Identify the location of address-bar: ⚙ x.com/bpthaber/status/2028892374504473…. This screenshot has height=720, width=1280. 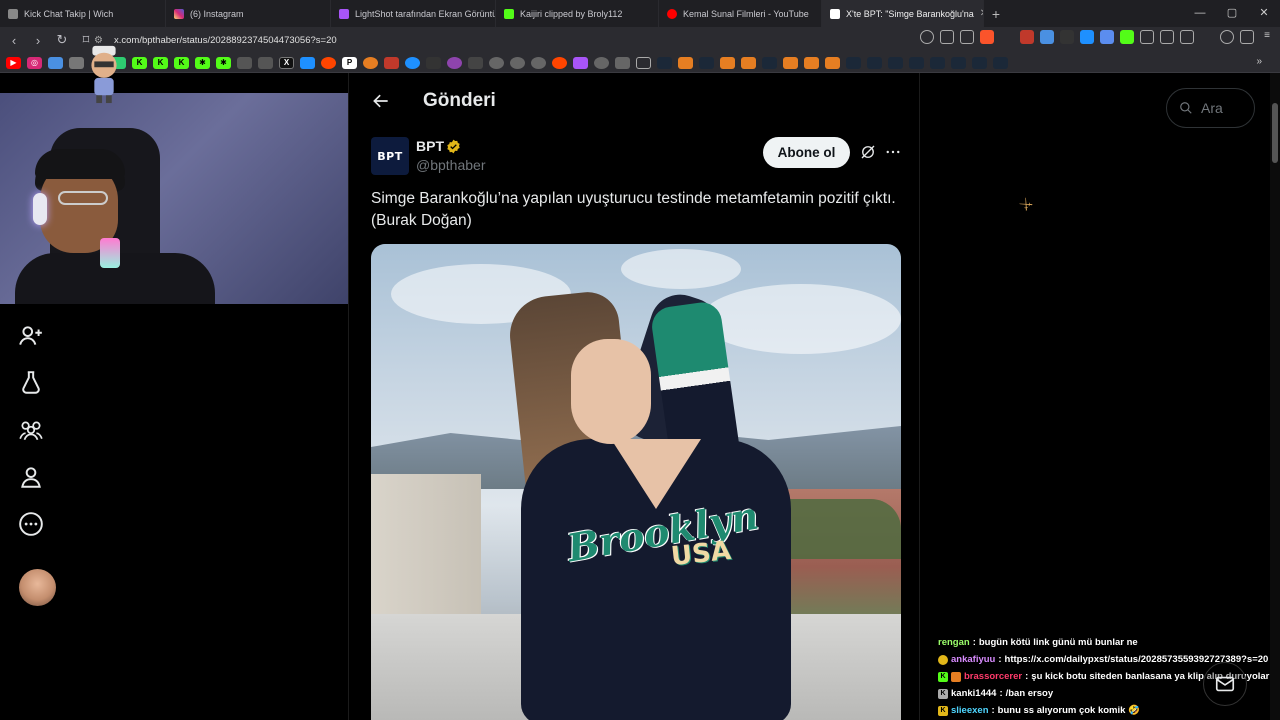
(529, 40).